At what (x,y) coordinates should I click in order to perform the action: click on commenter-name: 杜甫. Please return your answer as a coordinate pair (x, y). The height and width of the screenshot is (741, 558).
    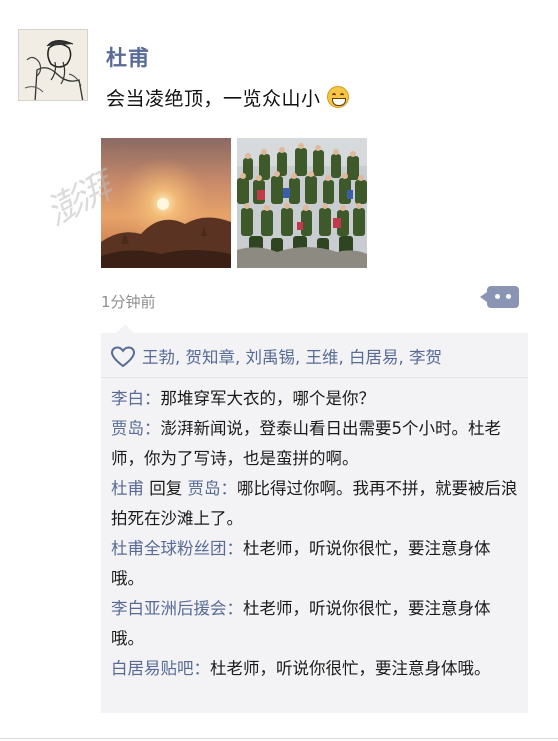
    Looking at the image, I should click on (127, 488).